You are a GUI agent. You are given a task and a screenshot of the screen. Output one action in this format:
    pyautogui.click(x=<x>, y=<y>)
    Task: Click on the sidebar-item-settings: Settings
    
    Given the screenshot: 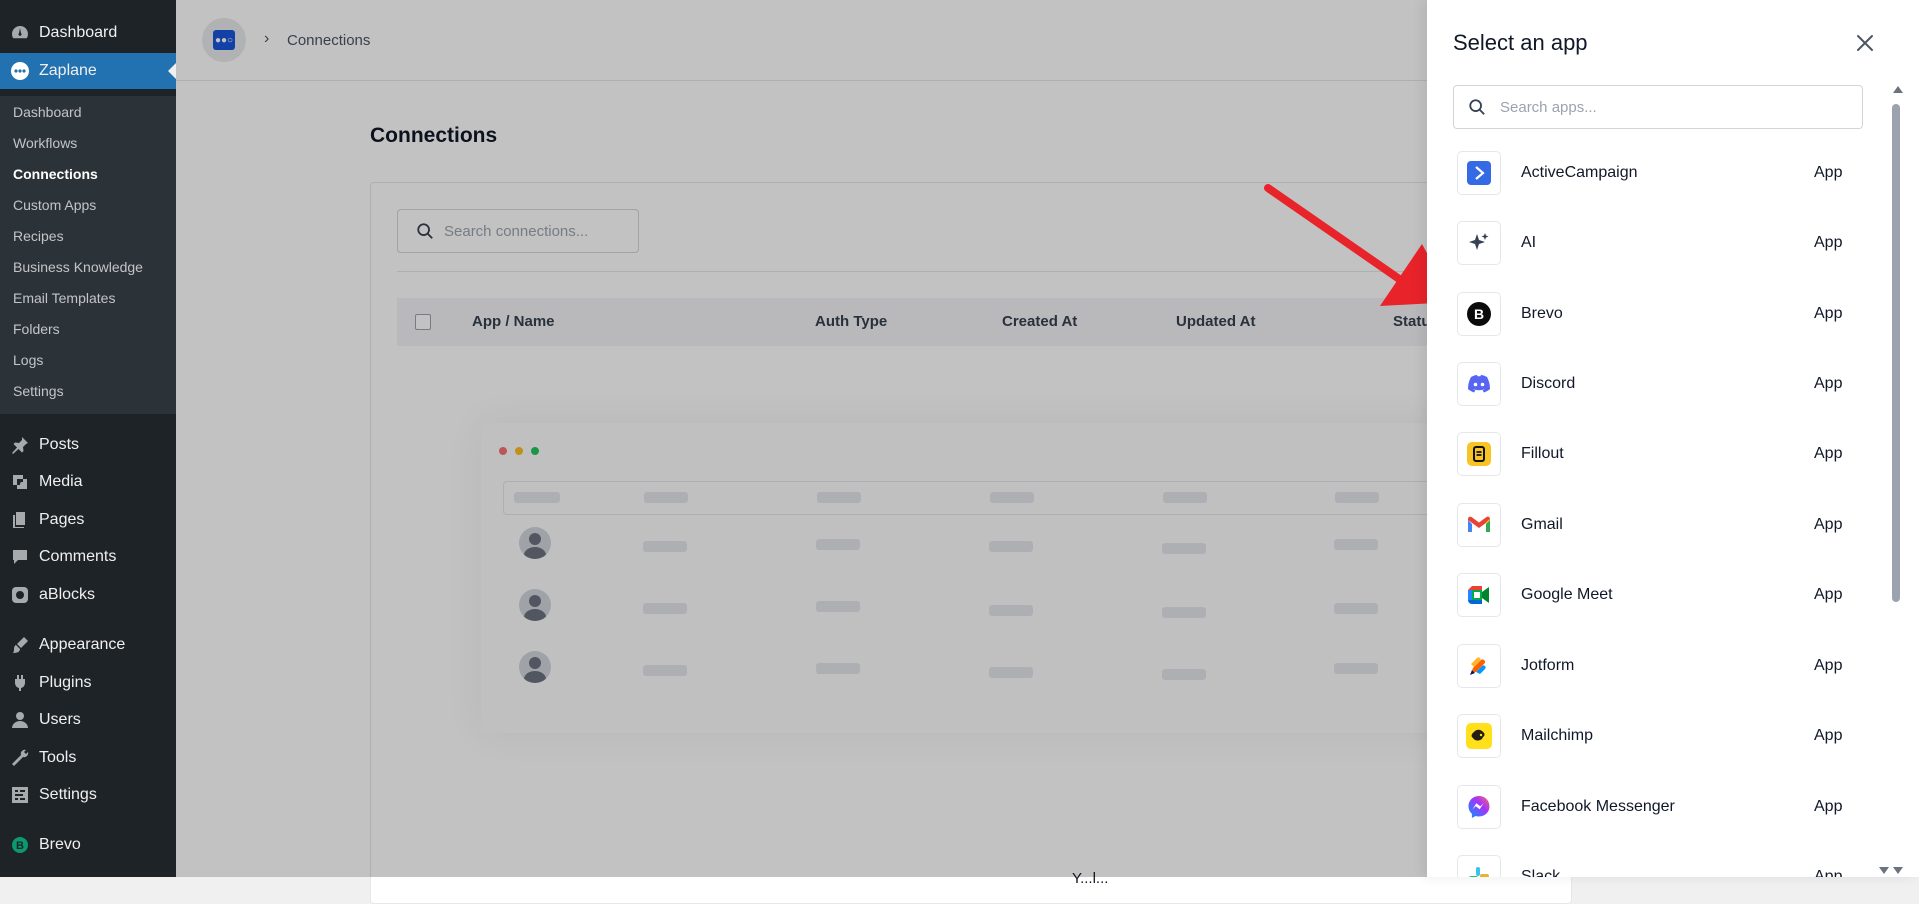 What is the action you would take?
    pyautogui.click(x=88, y=795)
    